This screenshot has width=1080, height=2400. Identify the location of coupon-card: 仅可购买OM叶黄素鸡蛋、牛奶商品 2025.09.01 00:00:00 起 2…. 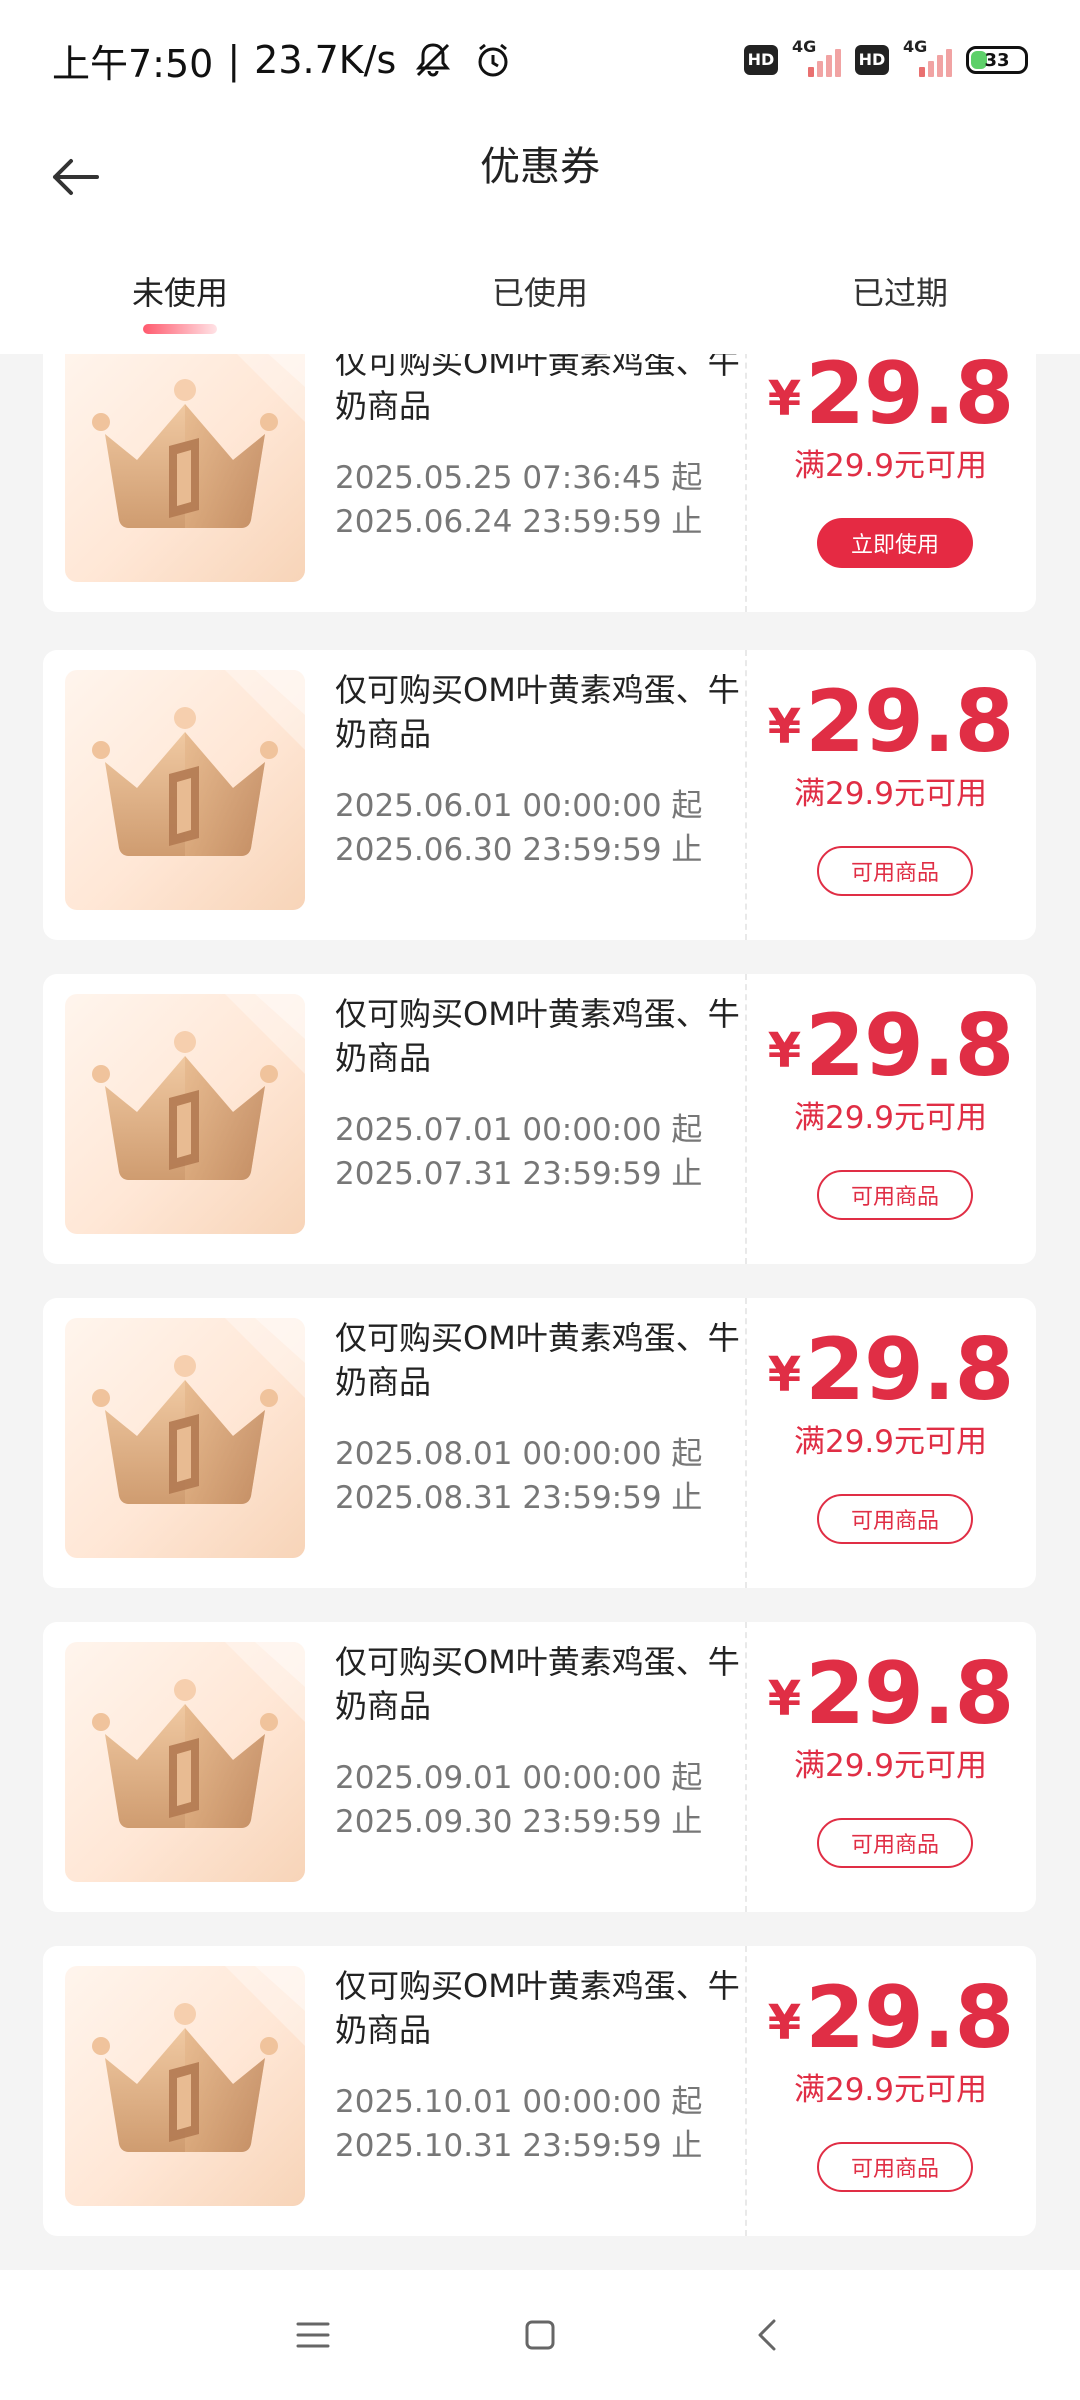
(539, 1767).